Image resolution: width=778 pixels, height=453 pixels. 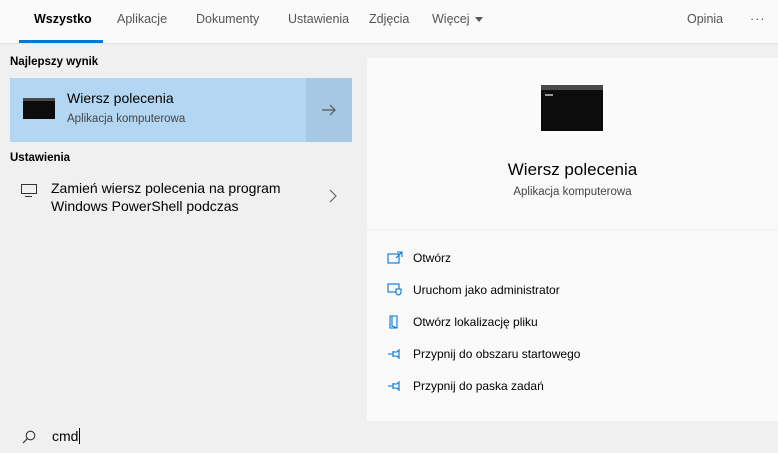 I want to click on search-box: cmd, so click(x=389, y=437).